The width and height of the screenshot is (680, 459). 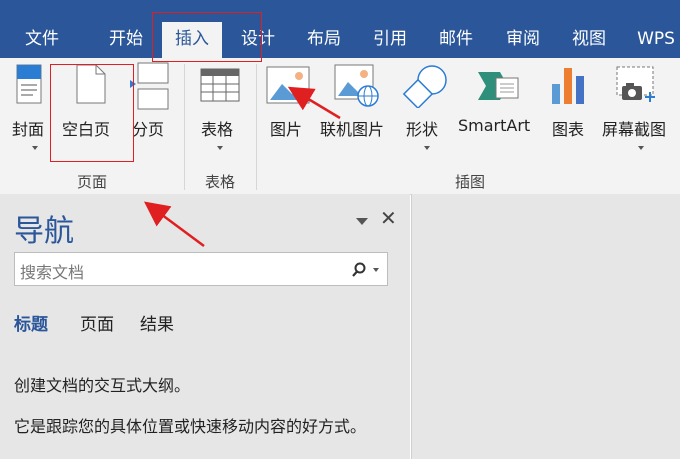 I want to click on annotation-arrows, so click(x=242, y=167).